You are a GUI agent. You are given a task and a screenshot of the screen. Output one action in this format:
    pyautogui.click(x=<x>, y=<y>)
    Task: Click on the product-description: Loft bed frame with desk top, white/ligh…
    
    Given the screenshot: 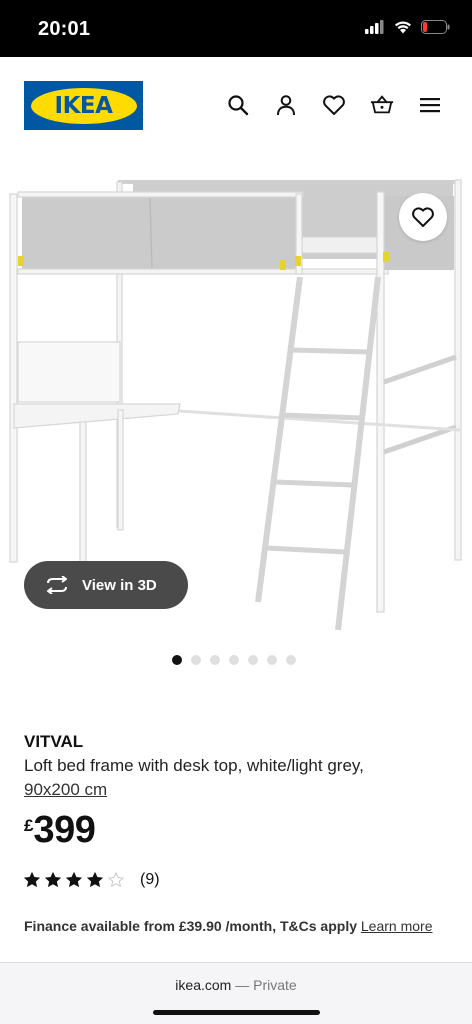 What is the action you would take?
    pyautogui.click(x=194, y=765)
    